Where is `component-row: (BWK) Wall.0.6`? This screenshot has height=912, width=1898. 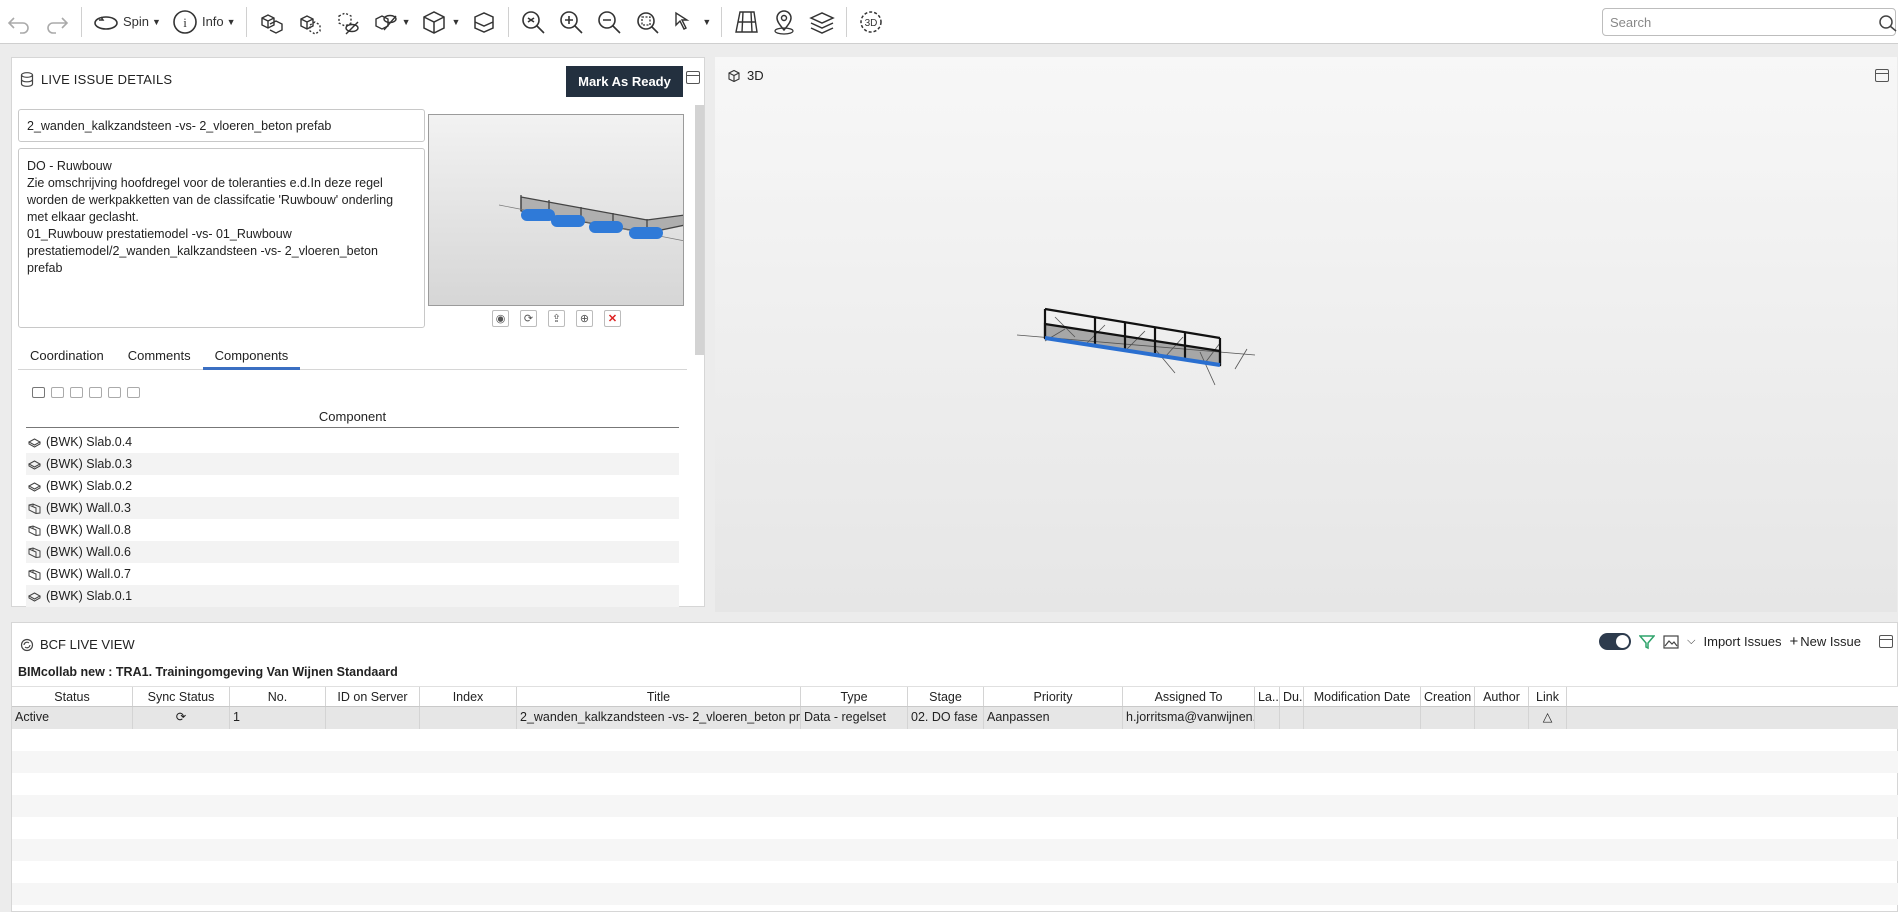
component-row: (BWK) Wall.0.6 is located at coordinates (352, 552).